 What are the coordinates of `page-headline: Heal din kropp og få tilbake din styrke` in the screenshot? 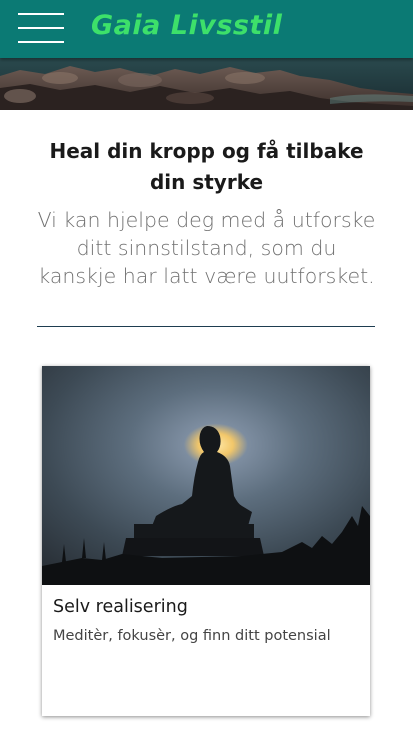 It's located at (206, 166).